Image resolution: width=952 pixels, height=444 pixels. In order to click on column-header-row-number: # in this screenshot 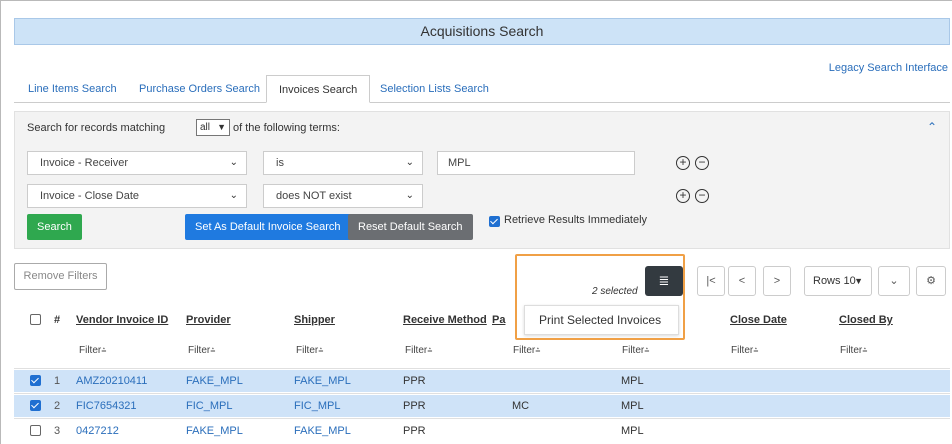, I will do `click(57, 320)`.